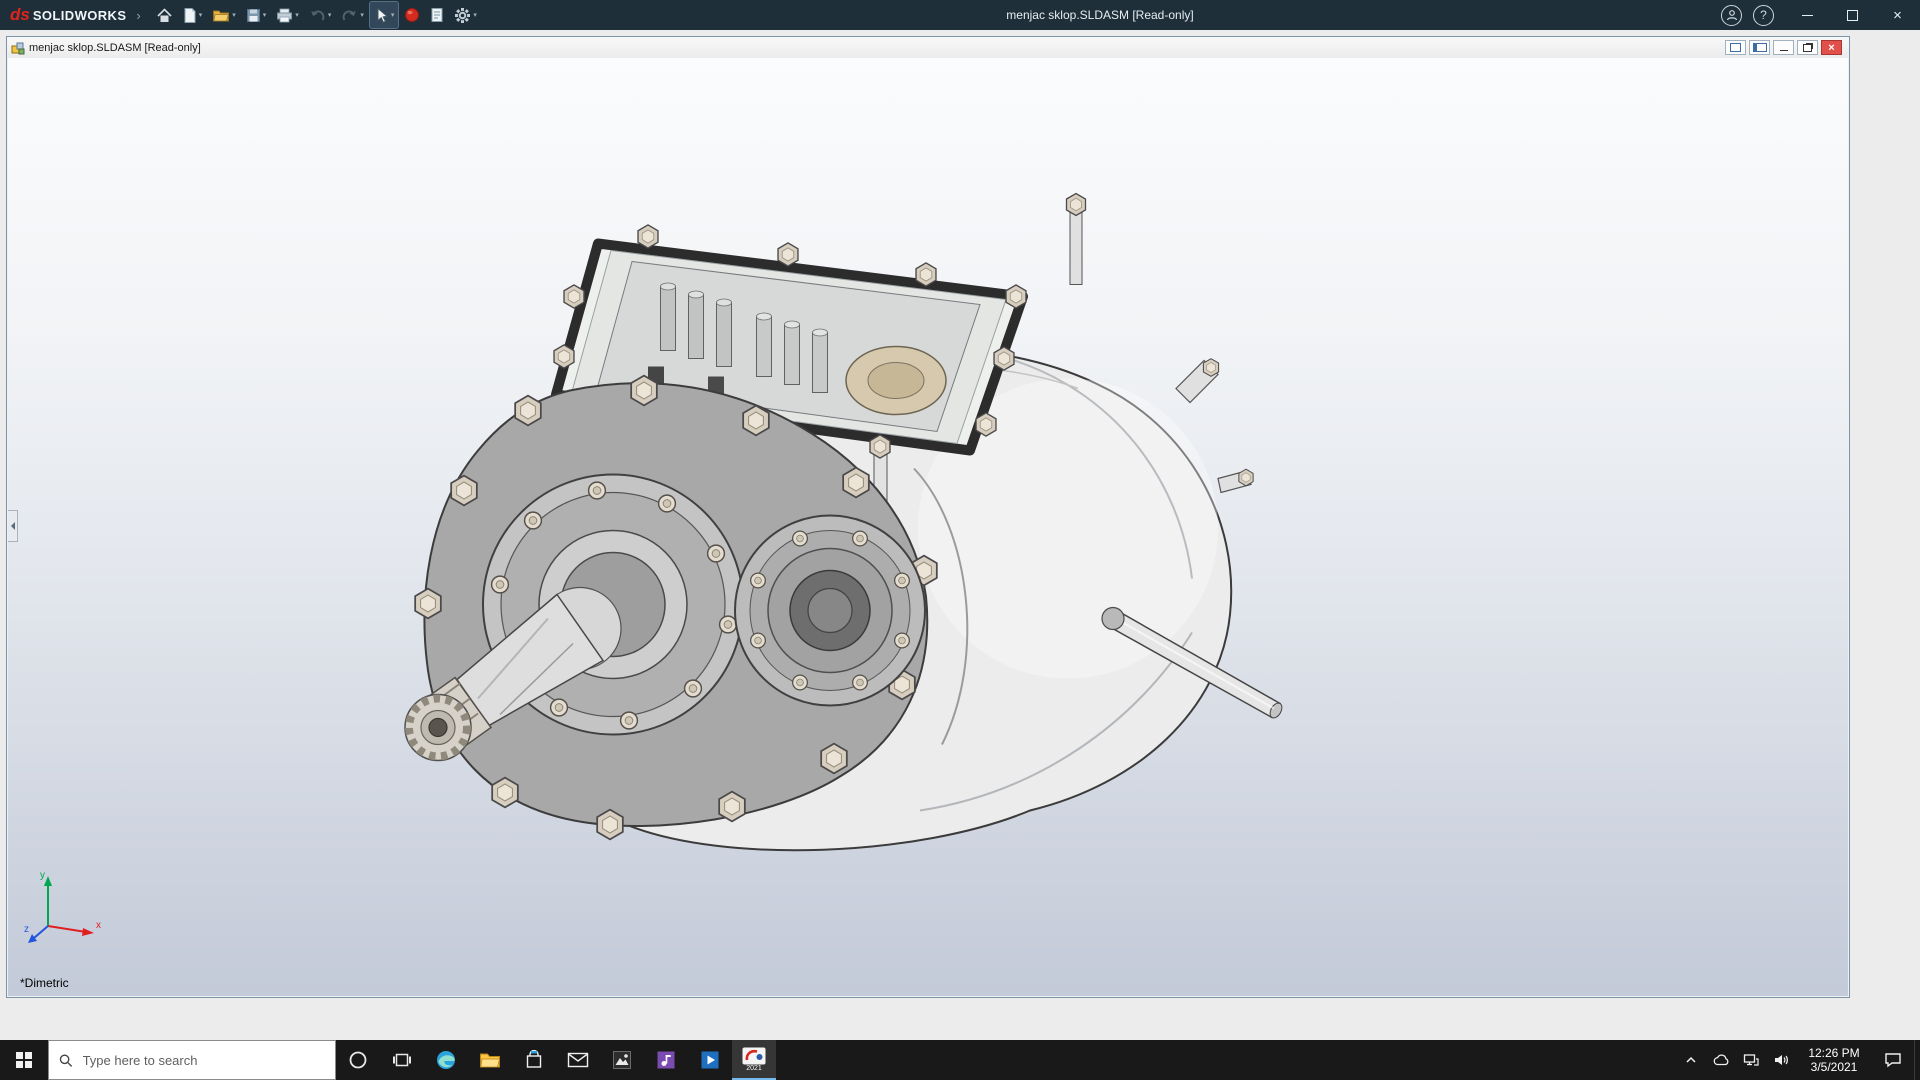 Image resolution: width=1920 pixels, height=1080 pixels. Describe the element at coordinates (1834, 1053) in the screenshot. I see `clock-time: 12:26 PM` at that location.